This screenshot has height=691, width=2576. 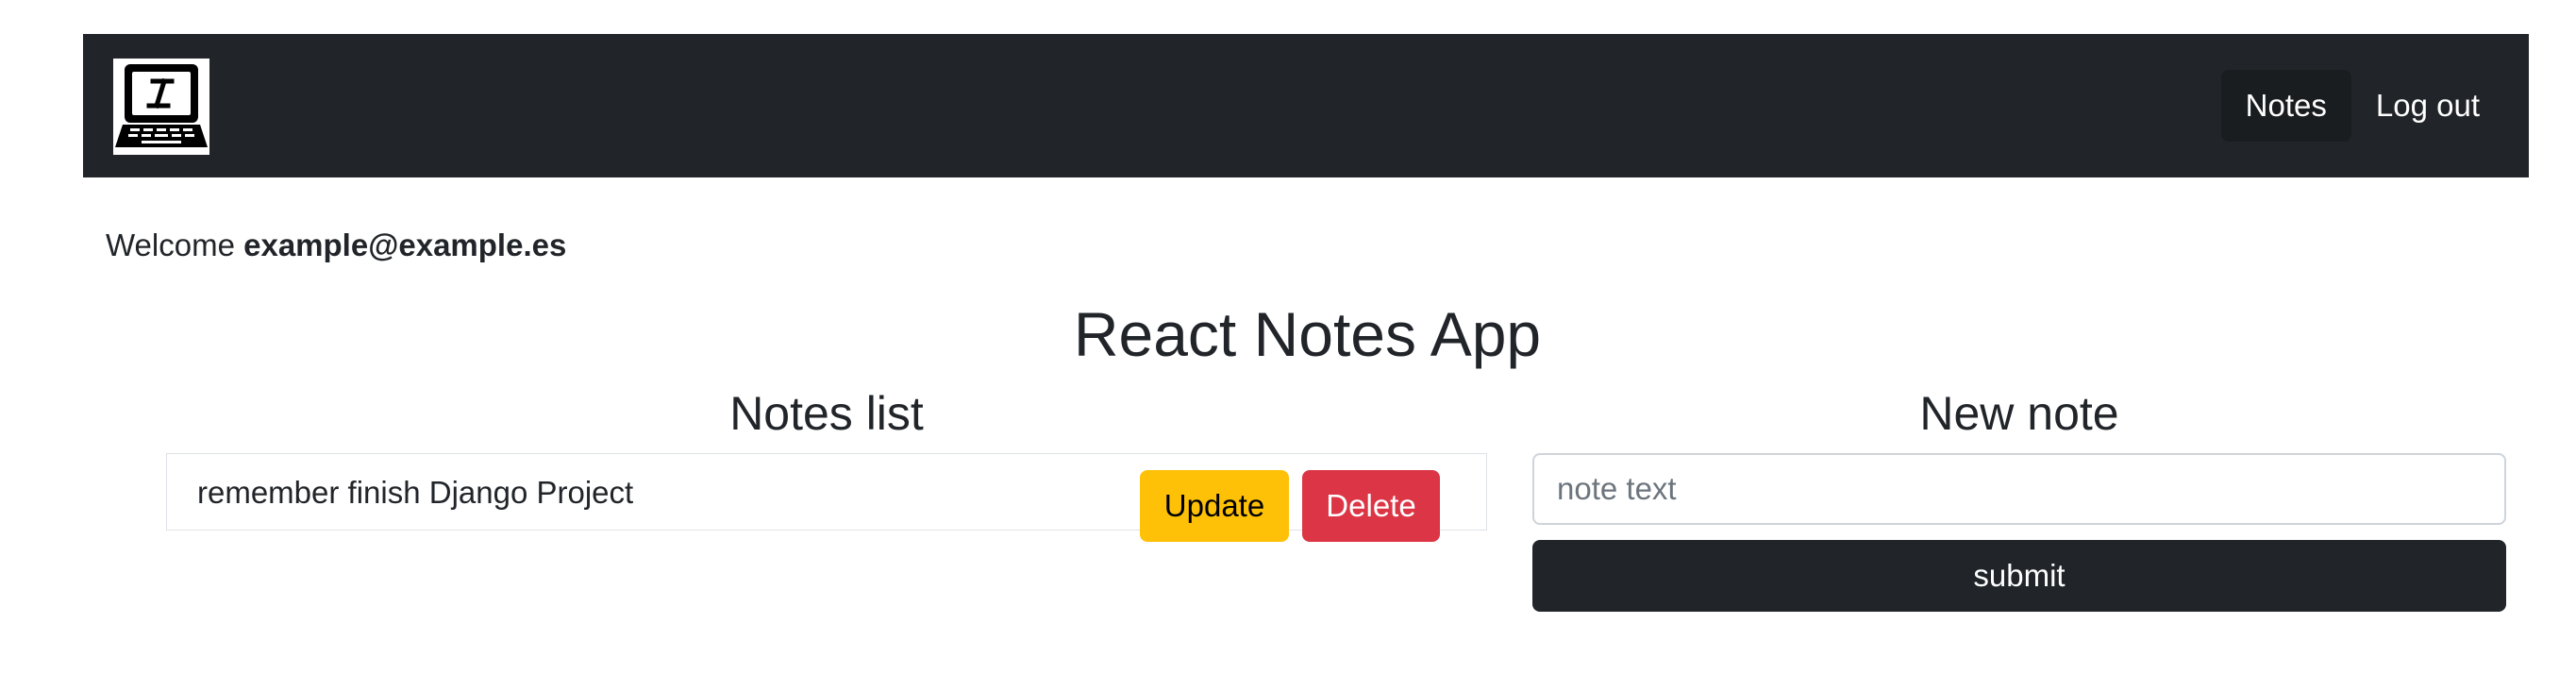 What do you see at coordinates (170, 245) in the screenshot?
I see `welcome-prefix: Welcome` at bounding box center [170, 245].